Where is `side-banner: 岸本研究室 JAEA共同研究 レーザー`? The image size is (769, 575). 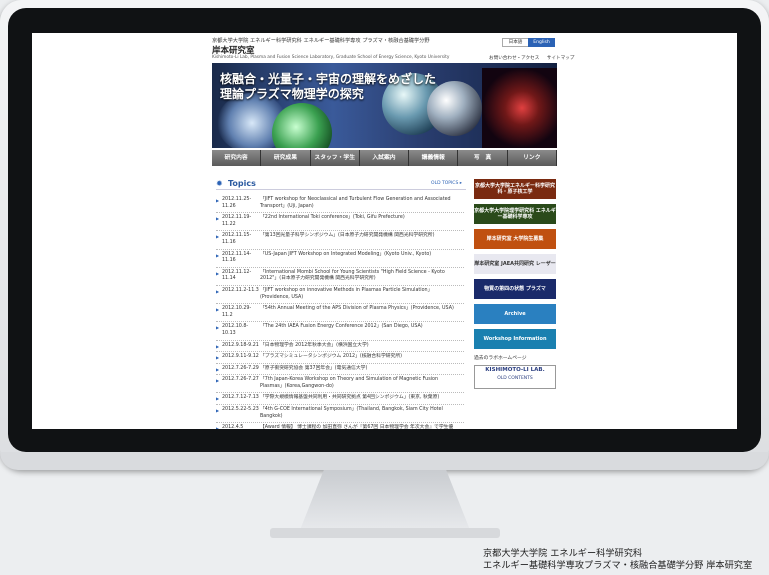
side-banner: 岸本研究室 JAEA共同研究 レーザー is located at coordinates (515, 264).